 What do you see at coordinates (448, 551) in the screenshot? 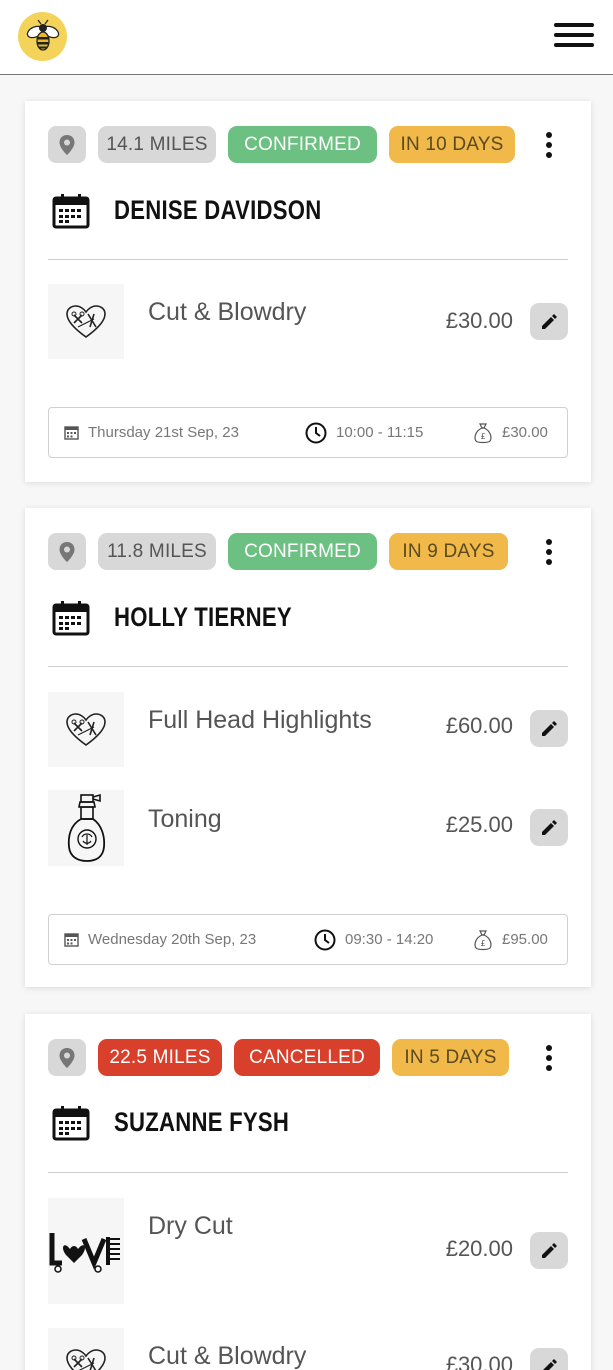
I see `days-until-badge: IN 9 DAYS` at bounding box center [448, 551].